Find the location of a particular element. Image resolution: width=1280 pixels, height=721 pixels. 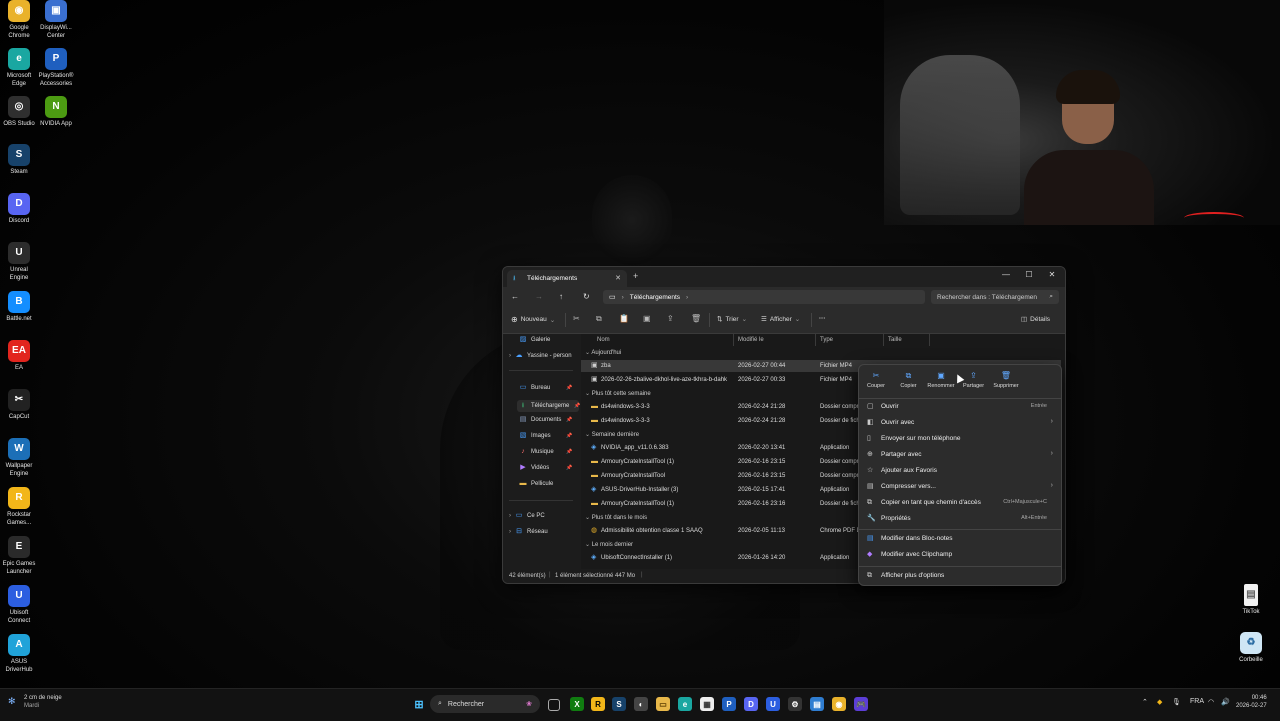

tray-app-icon: ◆ is located at coordinates (1159, 702).